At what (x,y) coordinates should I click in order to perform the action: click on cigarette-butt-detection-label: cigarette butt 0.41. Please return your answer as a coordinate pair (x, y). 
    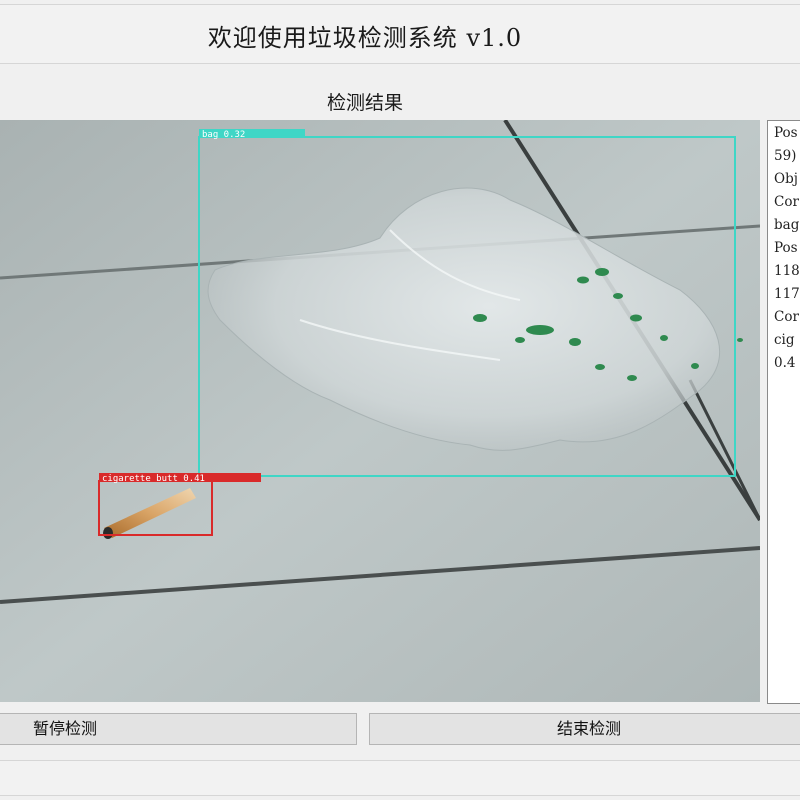
    Looking at the image, I should click on (153, 479).